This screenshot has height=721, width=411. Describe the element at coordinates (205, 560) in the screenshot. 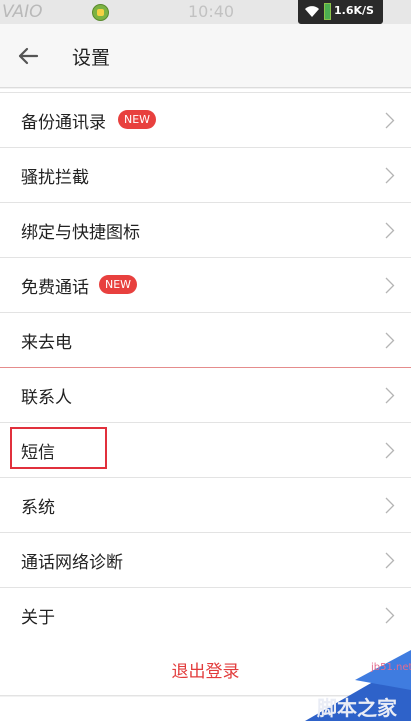

I see `settings-item-network-diagnosis: 通话网络诊断` at that location.